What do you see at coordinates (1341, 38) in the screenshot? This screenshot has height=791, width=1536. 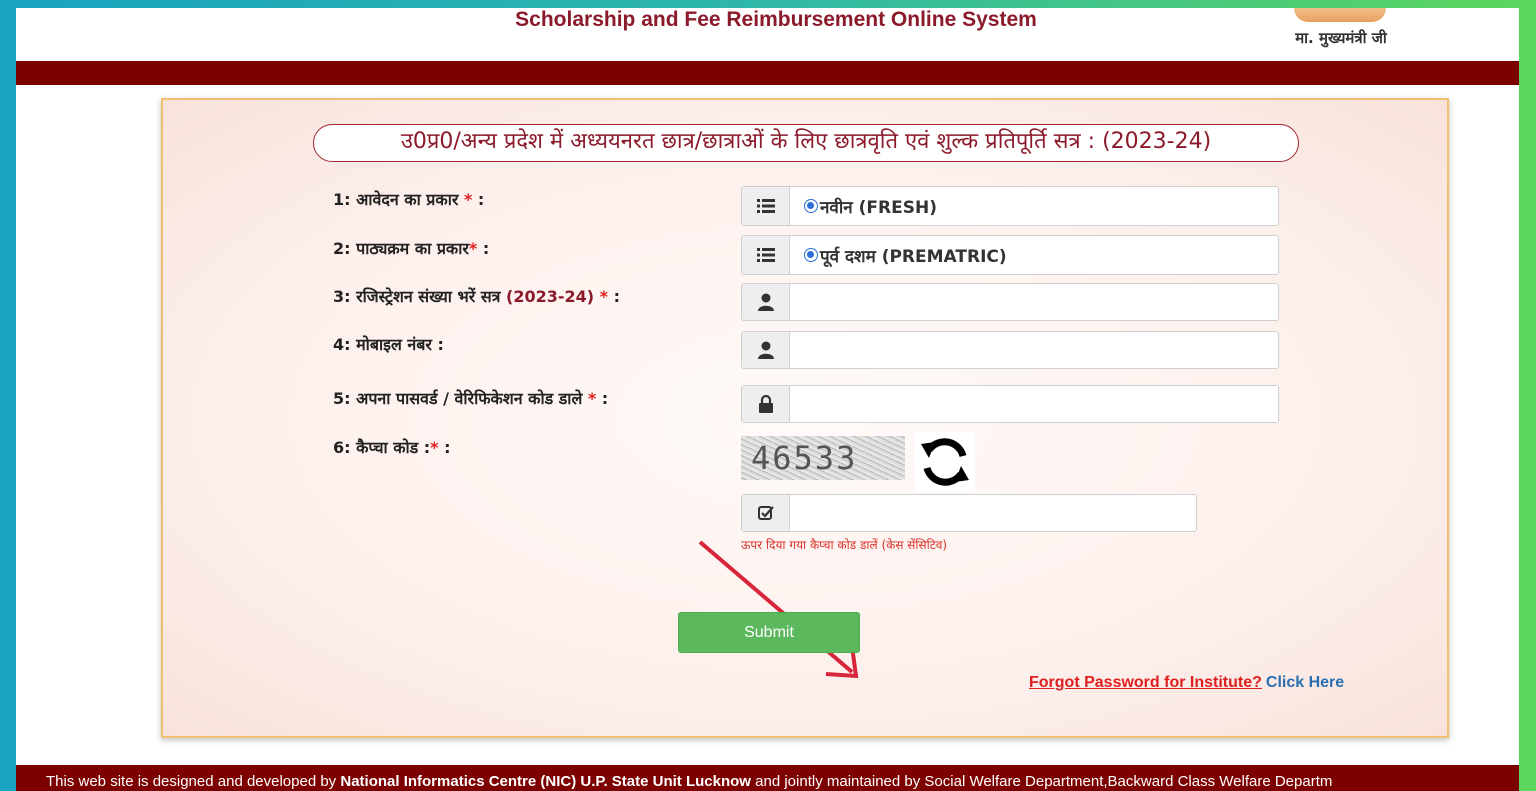 I see `chief-minister-label: मा. मुख्यमंत्री जी` at bounding box center [1341, 38].